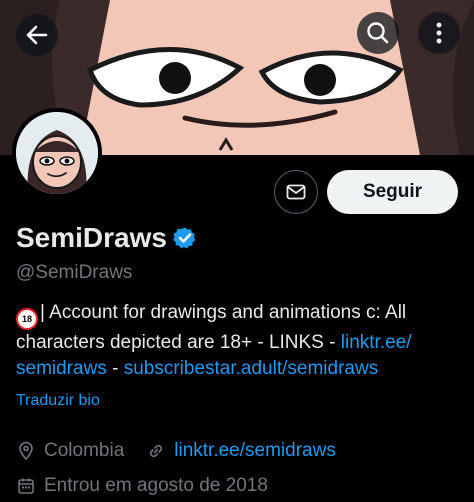 This screenshot has height=502, width=474. Describe the element at coordinates (185, 238) in the screenshot. I see `verified-badge-icon` at that location.